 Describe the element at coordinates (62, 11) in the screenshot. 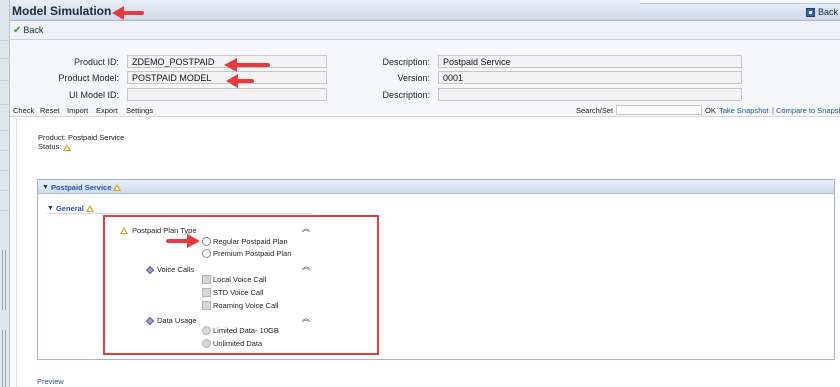

I see `page-title: Model Simulation` at that location.